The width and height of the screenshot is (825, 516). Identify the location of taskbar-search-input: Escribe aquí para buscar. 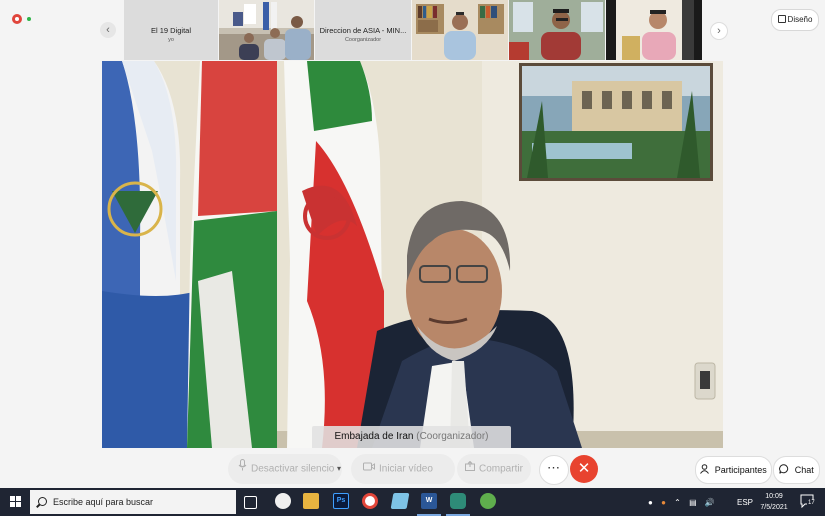
(133, 502).